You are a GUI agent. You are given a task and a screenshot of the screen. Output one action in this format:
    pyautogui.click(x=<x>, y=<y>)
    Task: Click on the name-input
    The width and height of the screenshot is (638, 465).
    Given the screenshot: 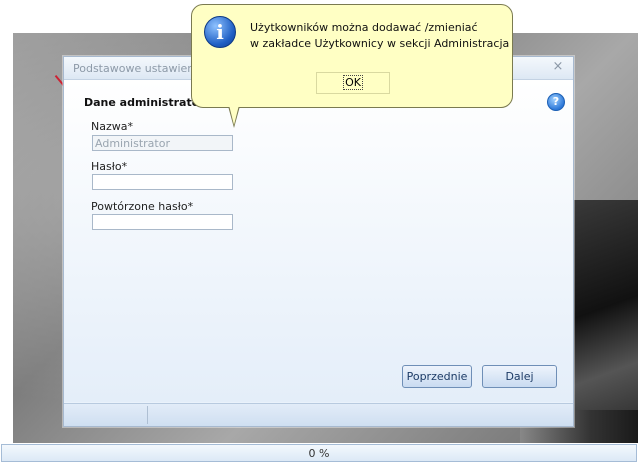 What is the action you would take?
    pyautogui.click(x=162, y=143)
    